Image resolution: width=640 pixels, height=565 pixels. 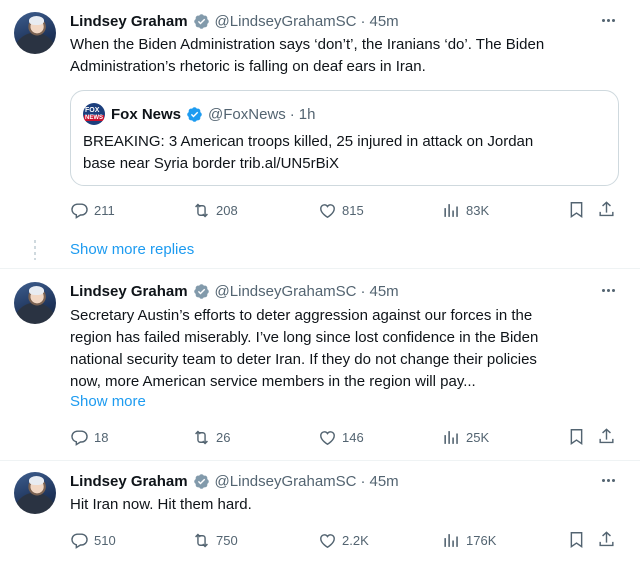 I want to click on fox-news-avatar, so click(x=94, y=114).